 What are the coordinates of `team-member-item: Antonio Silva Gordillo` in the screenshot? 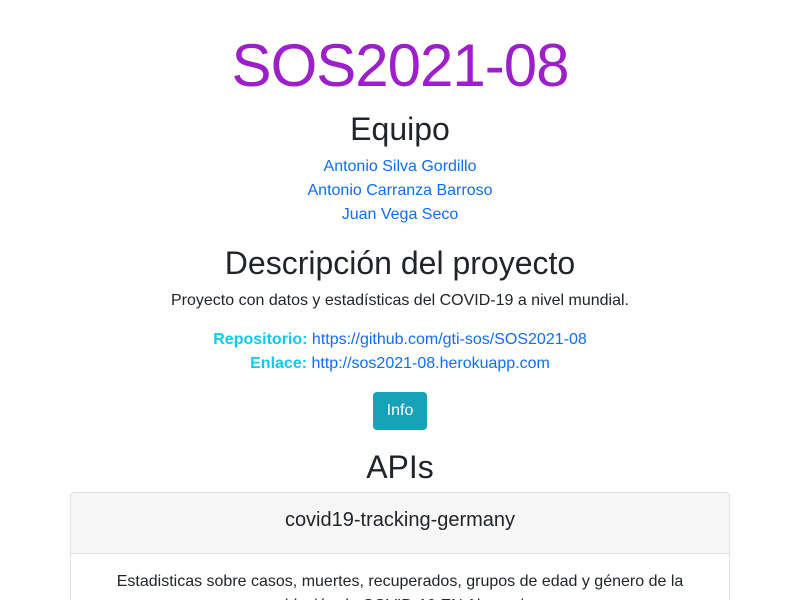 It's located at (400, 167).